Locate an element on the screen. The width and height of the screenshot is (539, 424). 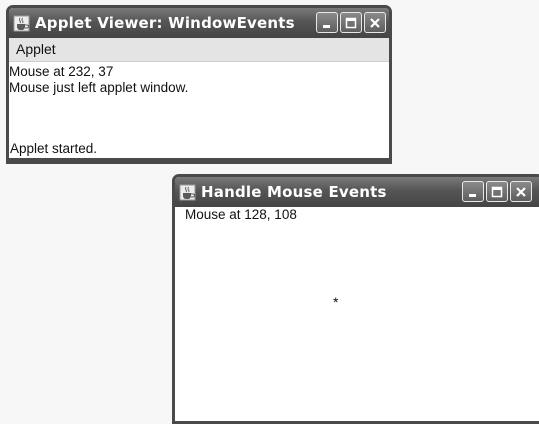
applet-status-text: Applet started. is located at coordinates (54, 148).